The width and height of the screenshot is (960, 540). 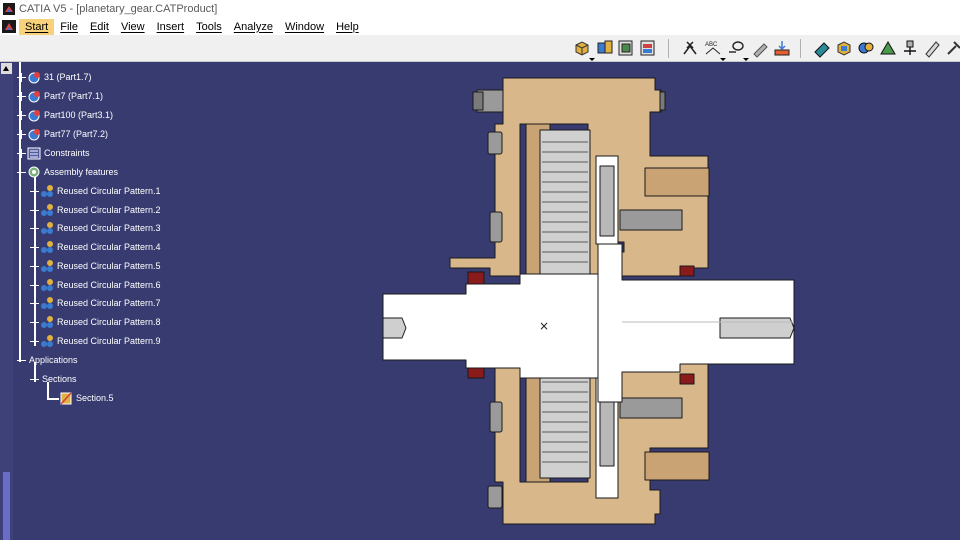 I want to click on tree-node-label: Part77 (Part7.2), so click(x=76, y=134).